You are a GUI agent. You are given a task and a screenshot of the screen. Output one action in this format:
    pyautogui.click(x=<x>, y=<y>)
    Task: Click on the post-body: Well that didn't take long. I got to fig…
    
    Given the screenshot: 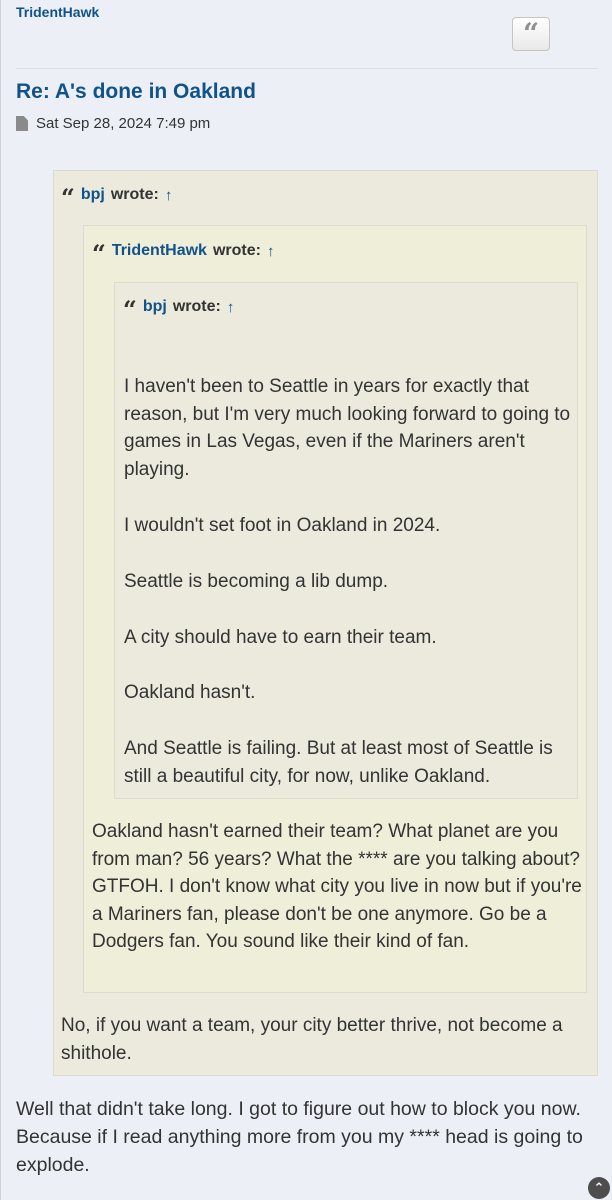 What is the action you would take?
    pyautogui.click(x=299, y=1137)
    